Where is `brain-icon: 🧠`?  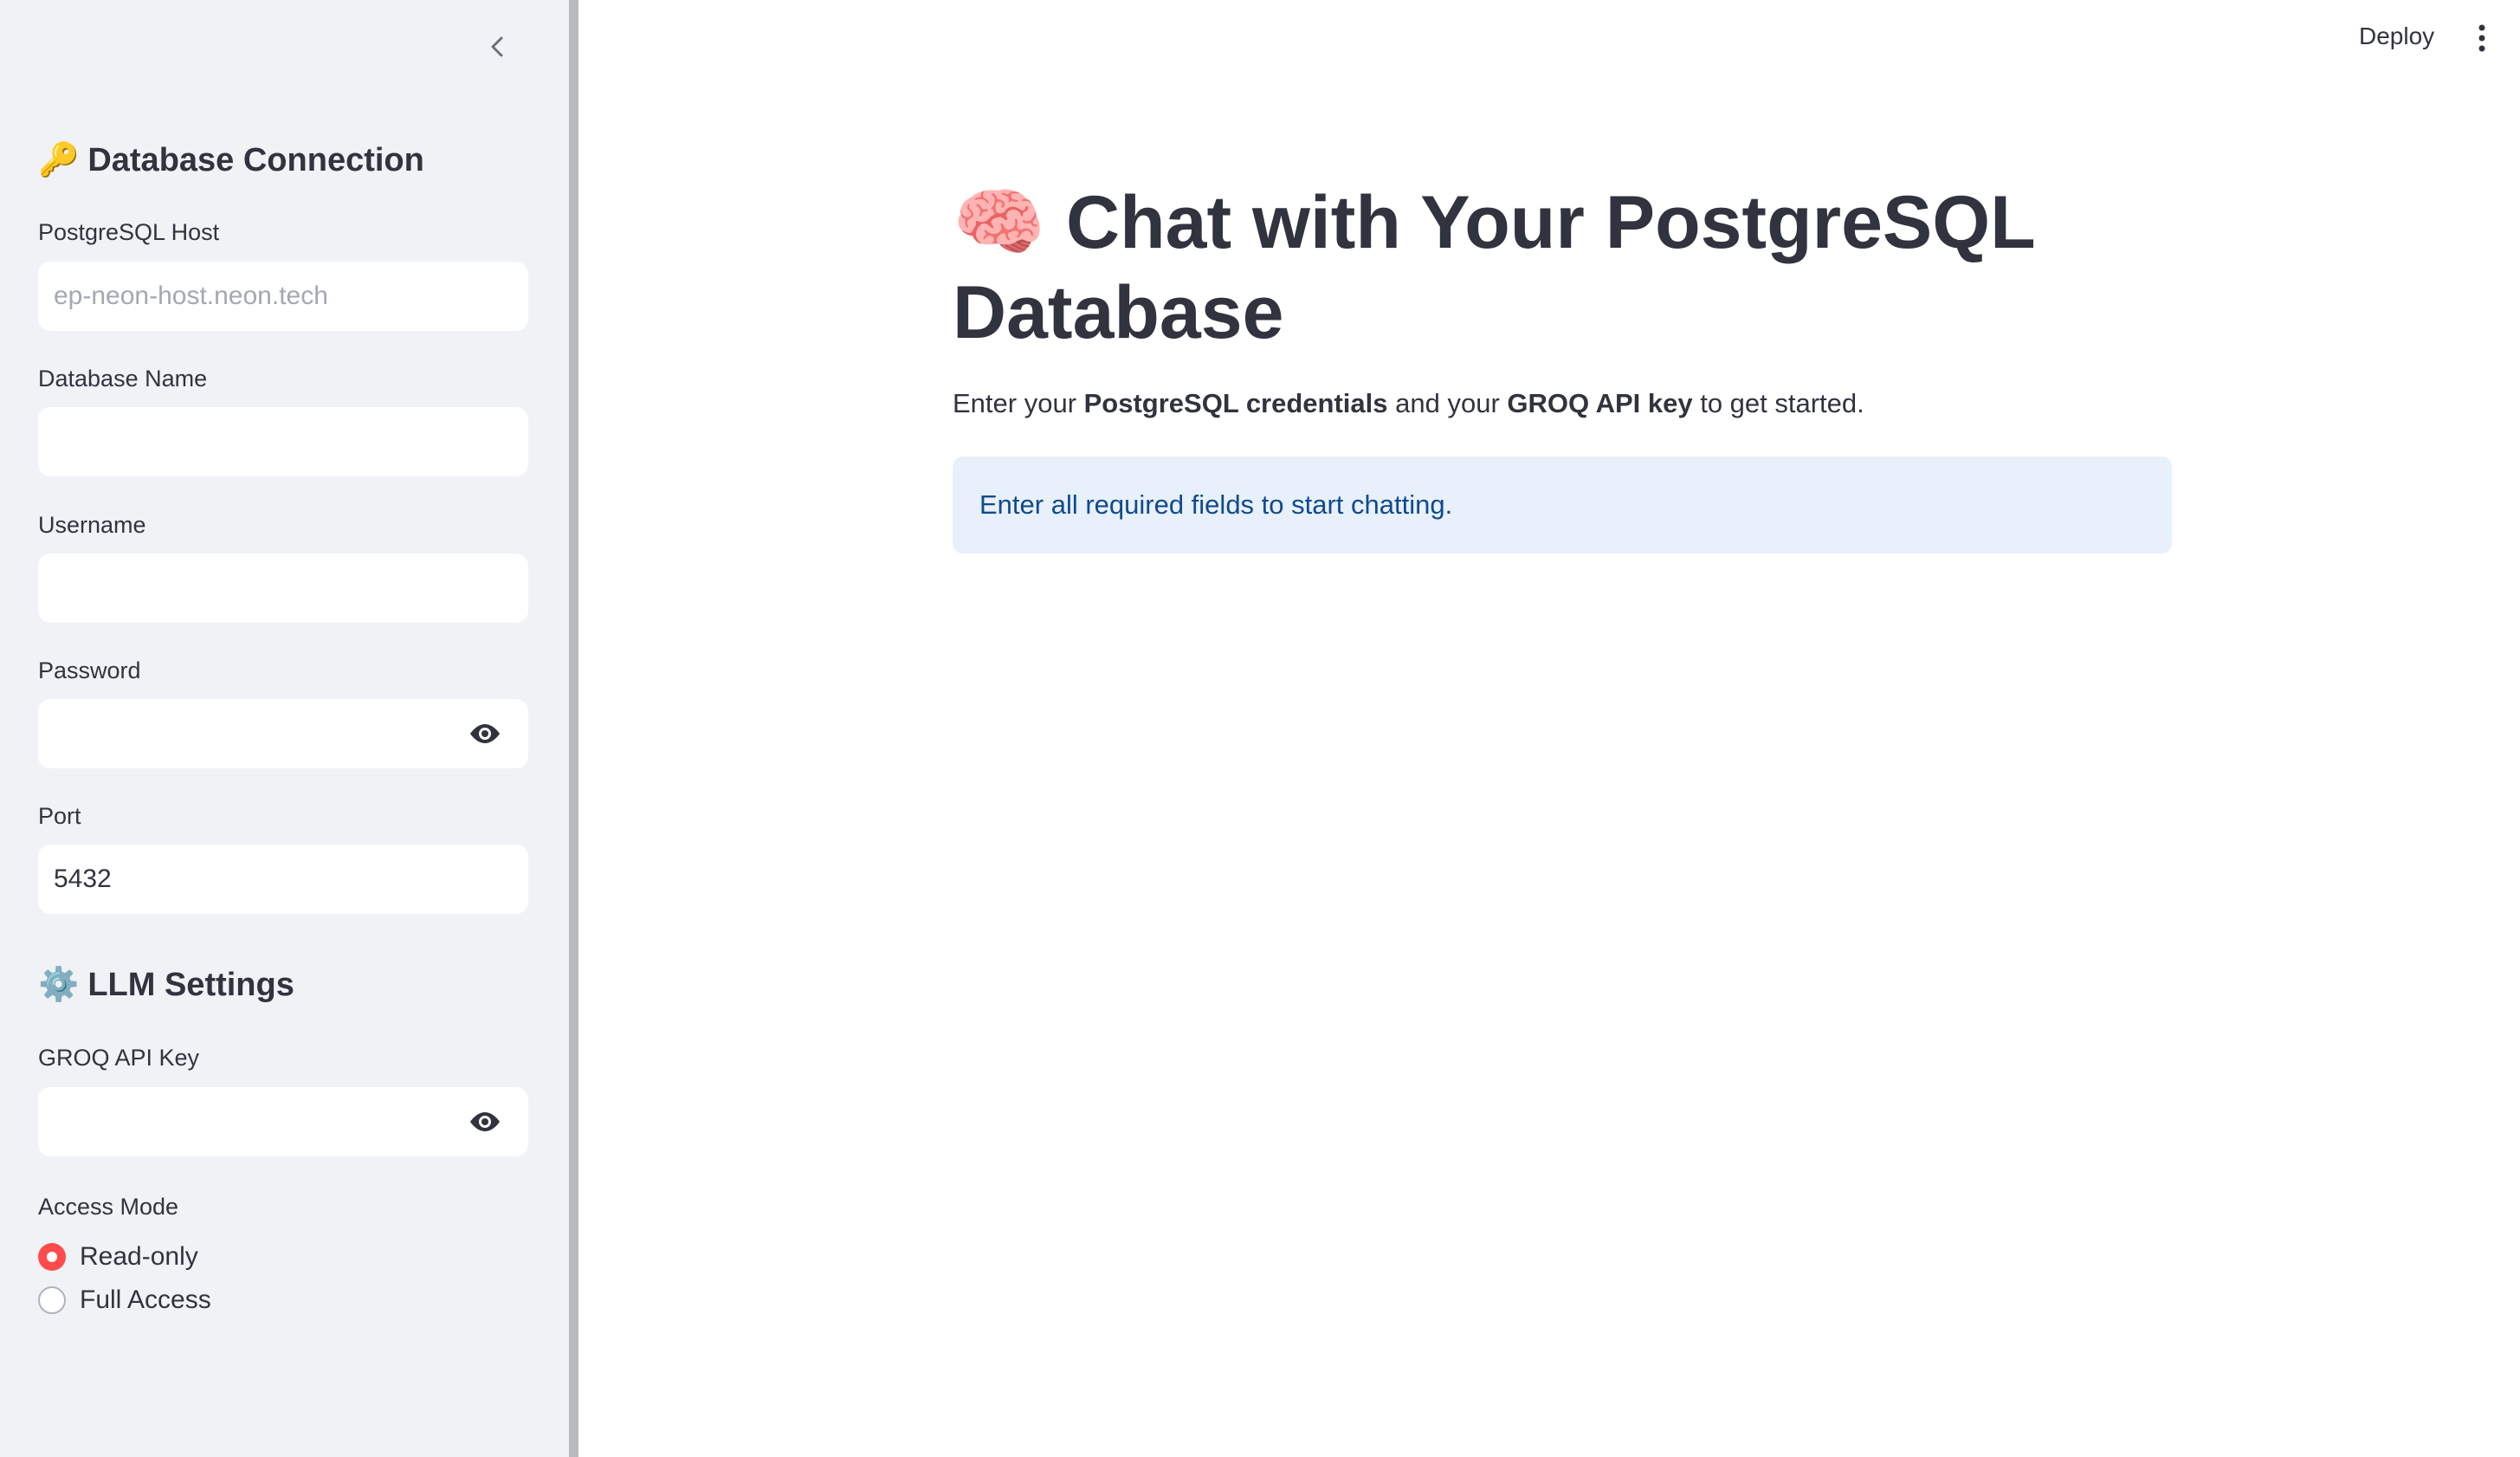 brain-icon: 🧠 is located at coordinates (999, 222).